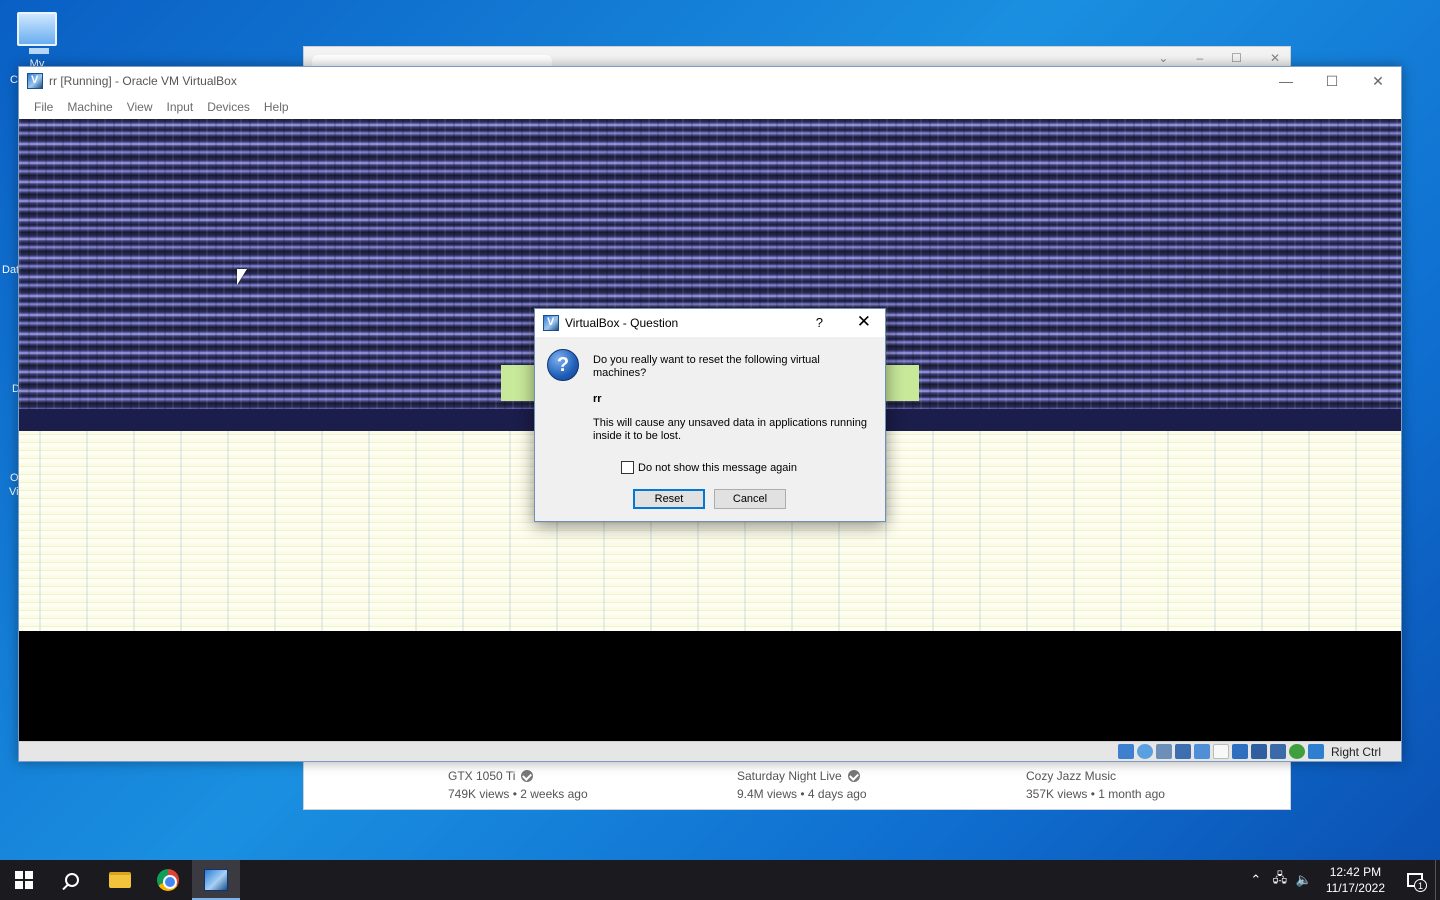 The image size is (1440, 900). Describe the element at coordinates (1420, 885) in the screenshot. I see `notification-count-badge: 1` at that location.